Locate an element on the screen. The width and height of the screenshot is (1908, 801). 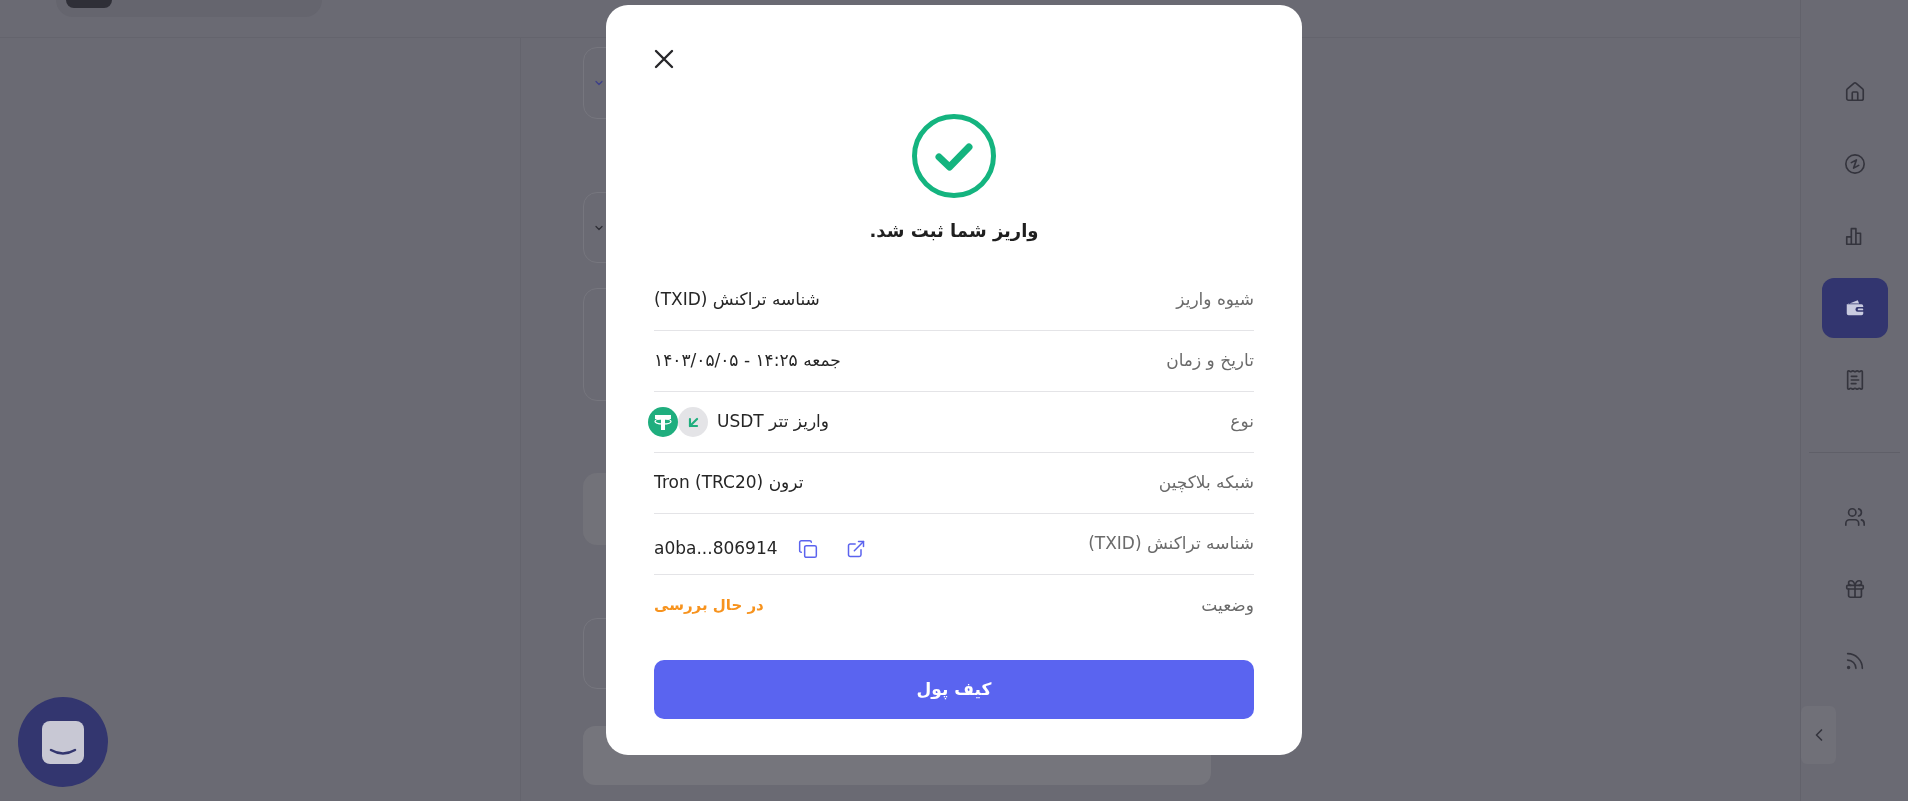
nav-button is located at coordinates (1854, 308).